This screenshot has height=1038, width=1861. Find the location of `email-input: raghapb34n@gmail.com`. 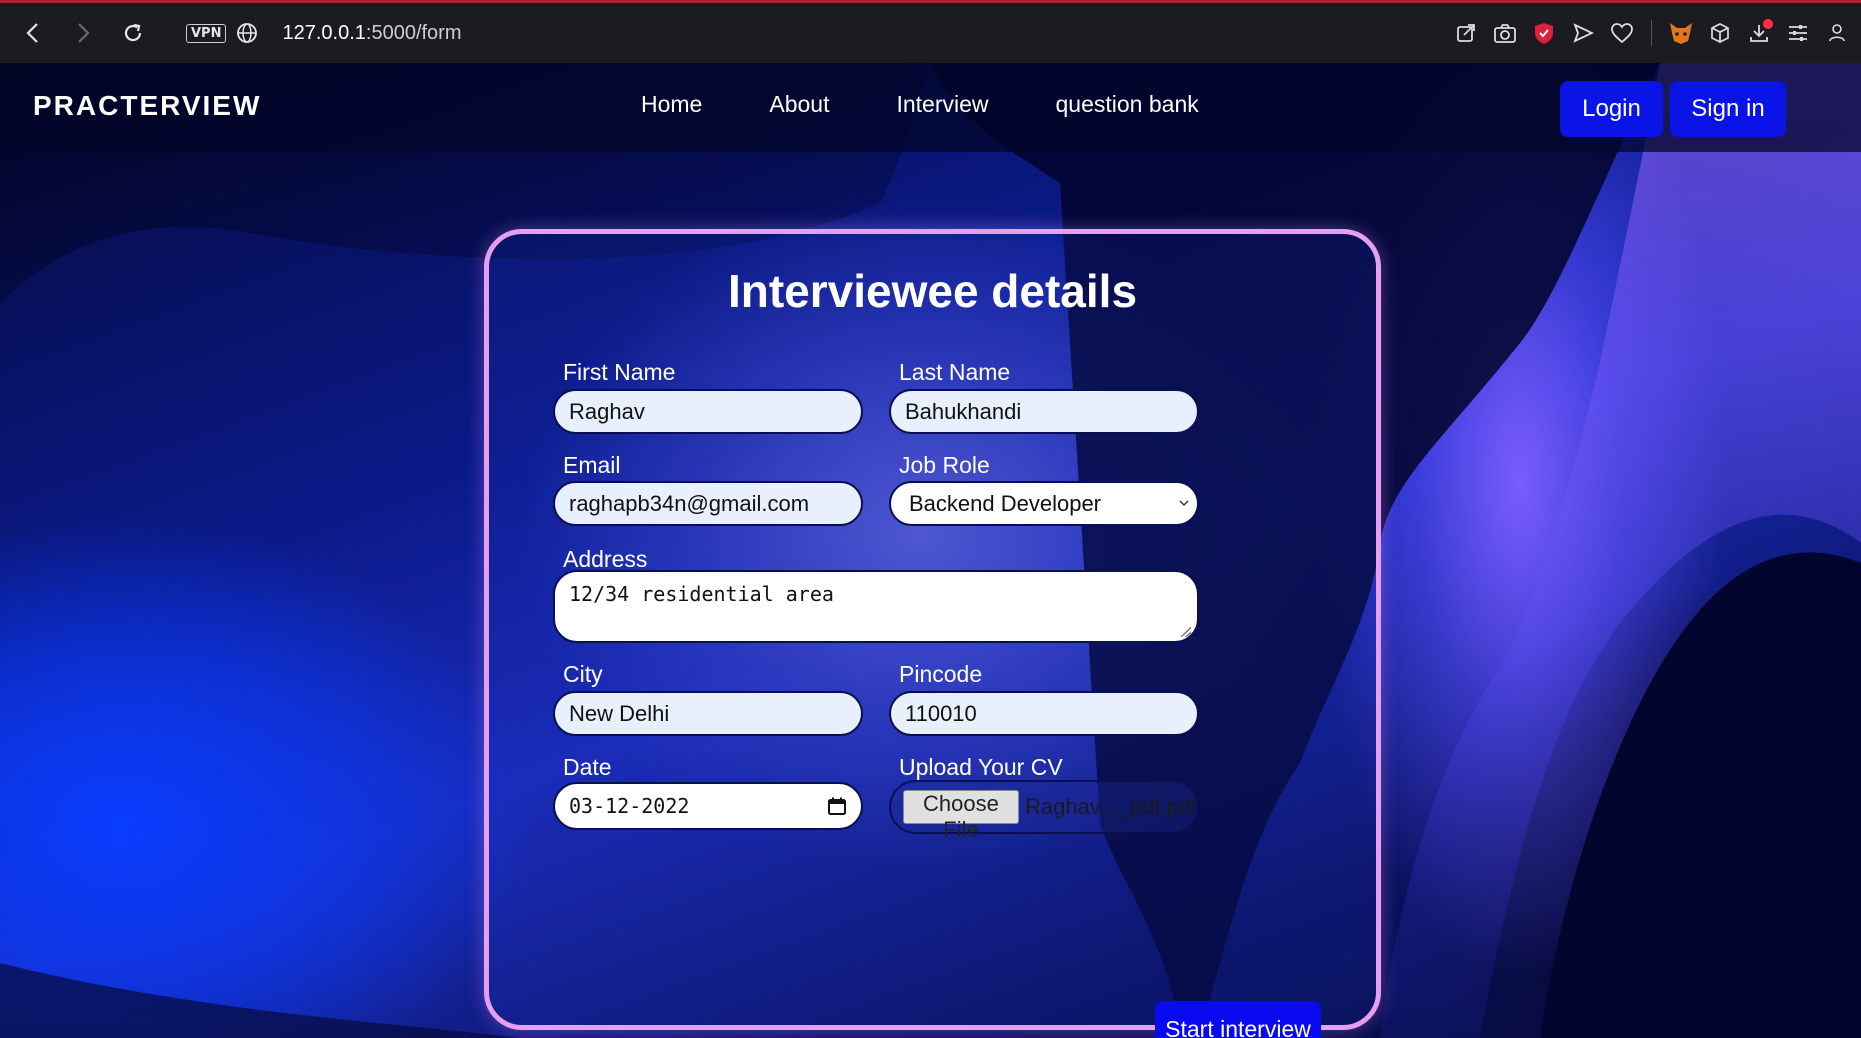

email-input: raghapb34n@gmail.com is located at coordinates (708, 503).